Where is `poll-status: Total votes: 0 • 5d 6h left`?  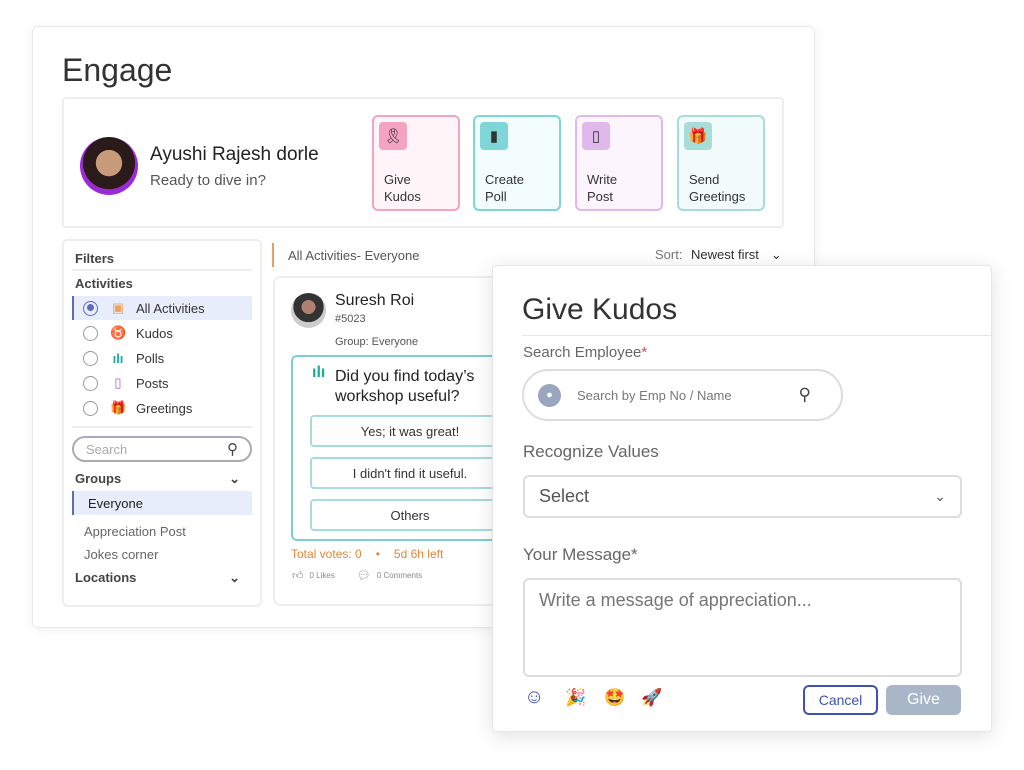 poll-status: Total votes: 0 • 5d 6h left is located at coordinates (367, 554).